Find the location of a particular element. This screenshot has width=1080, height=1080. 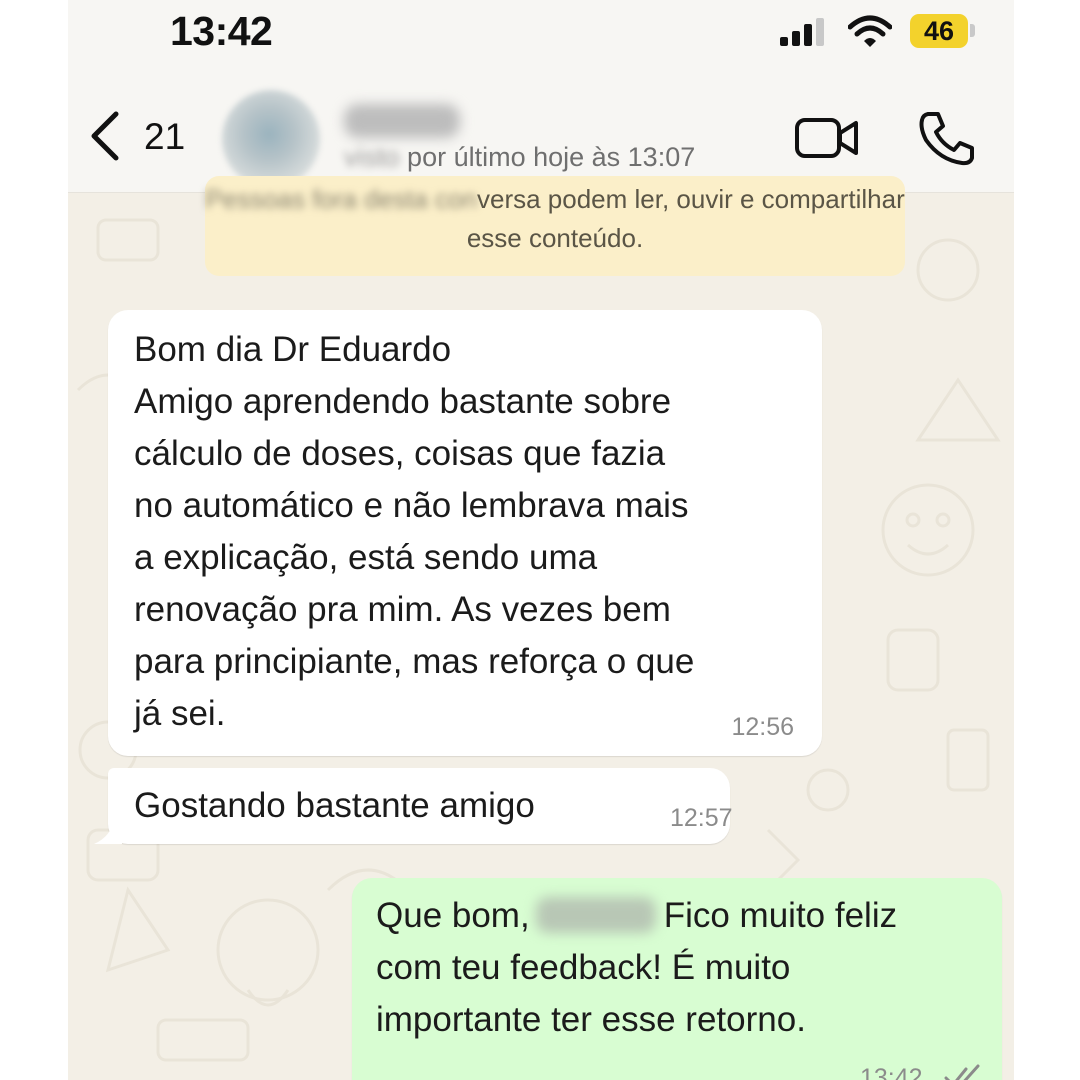

message-bubble-incoming: Gostando bastante amigo 12:57 is located at coordinates (420, 806).